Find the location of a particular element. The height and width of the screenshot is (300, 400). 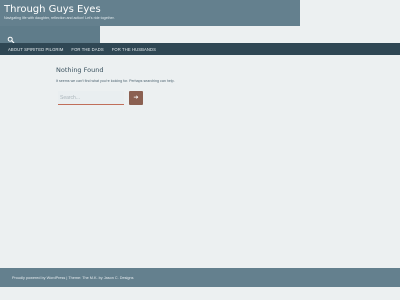

nav-item-about-spirited-pilgrim: ABOUT SPIRITED PILGRIM is located at coordinates (35, 49).